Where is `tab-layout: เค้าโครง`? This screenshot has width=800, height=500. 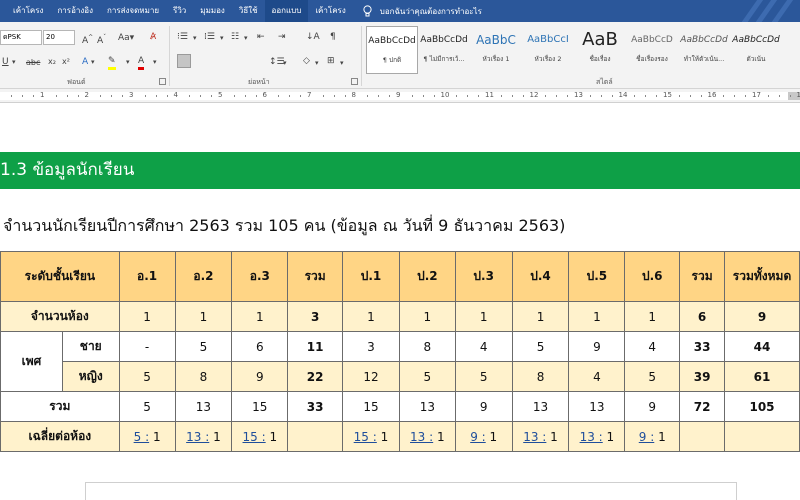
tab-layout: เค้าโครง is located at coordinates (28, 11).